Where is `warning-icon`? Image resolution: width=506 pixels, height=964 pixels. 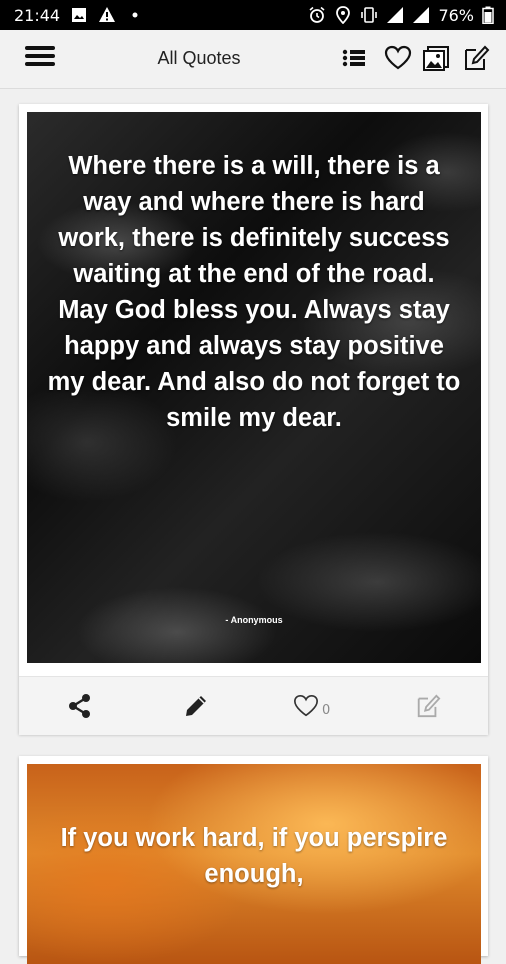 warning-icon is located at coordinates (107, 14).